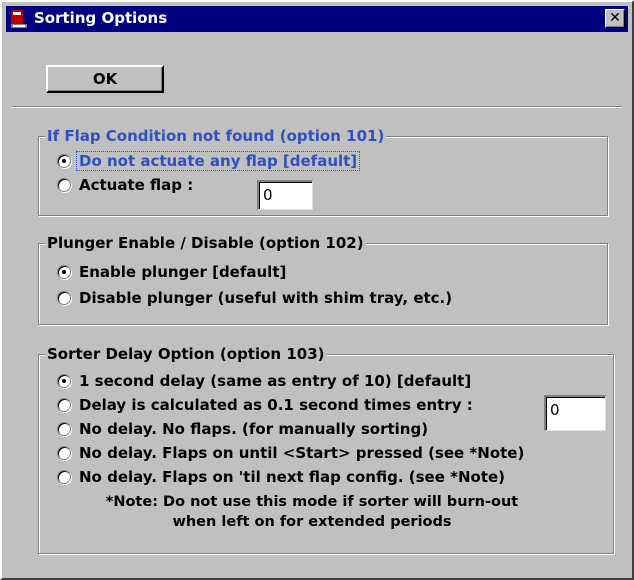 This screenshot has width=634, height=580. Describe the element at coordinates (136, 185) in the screenshot. I see `radio-actuate-flap-label: Actuate flap :` at that location.